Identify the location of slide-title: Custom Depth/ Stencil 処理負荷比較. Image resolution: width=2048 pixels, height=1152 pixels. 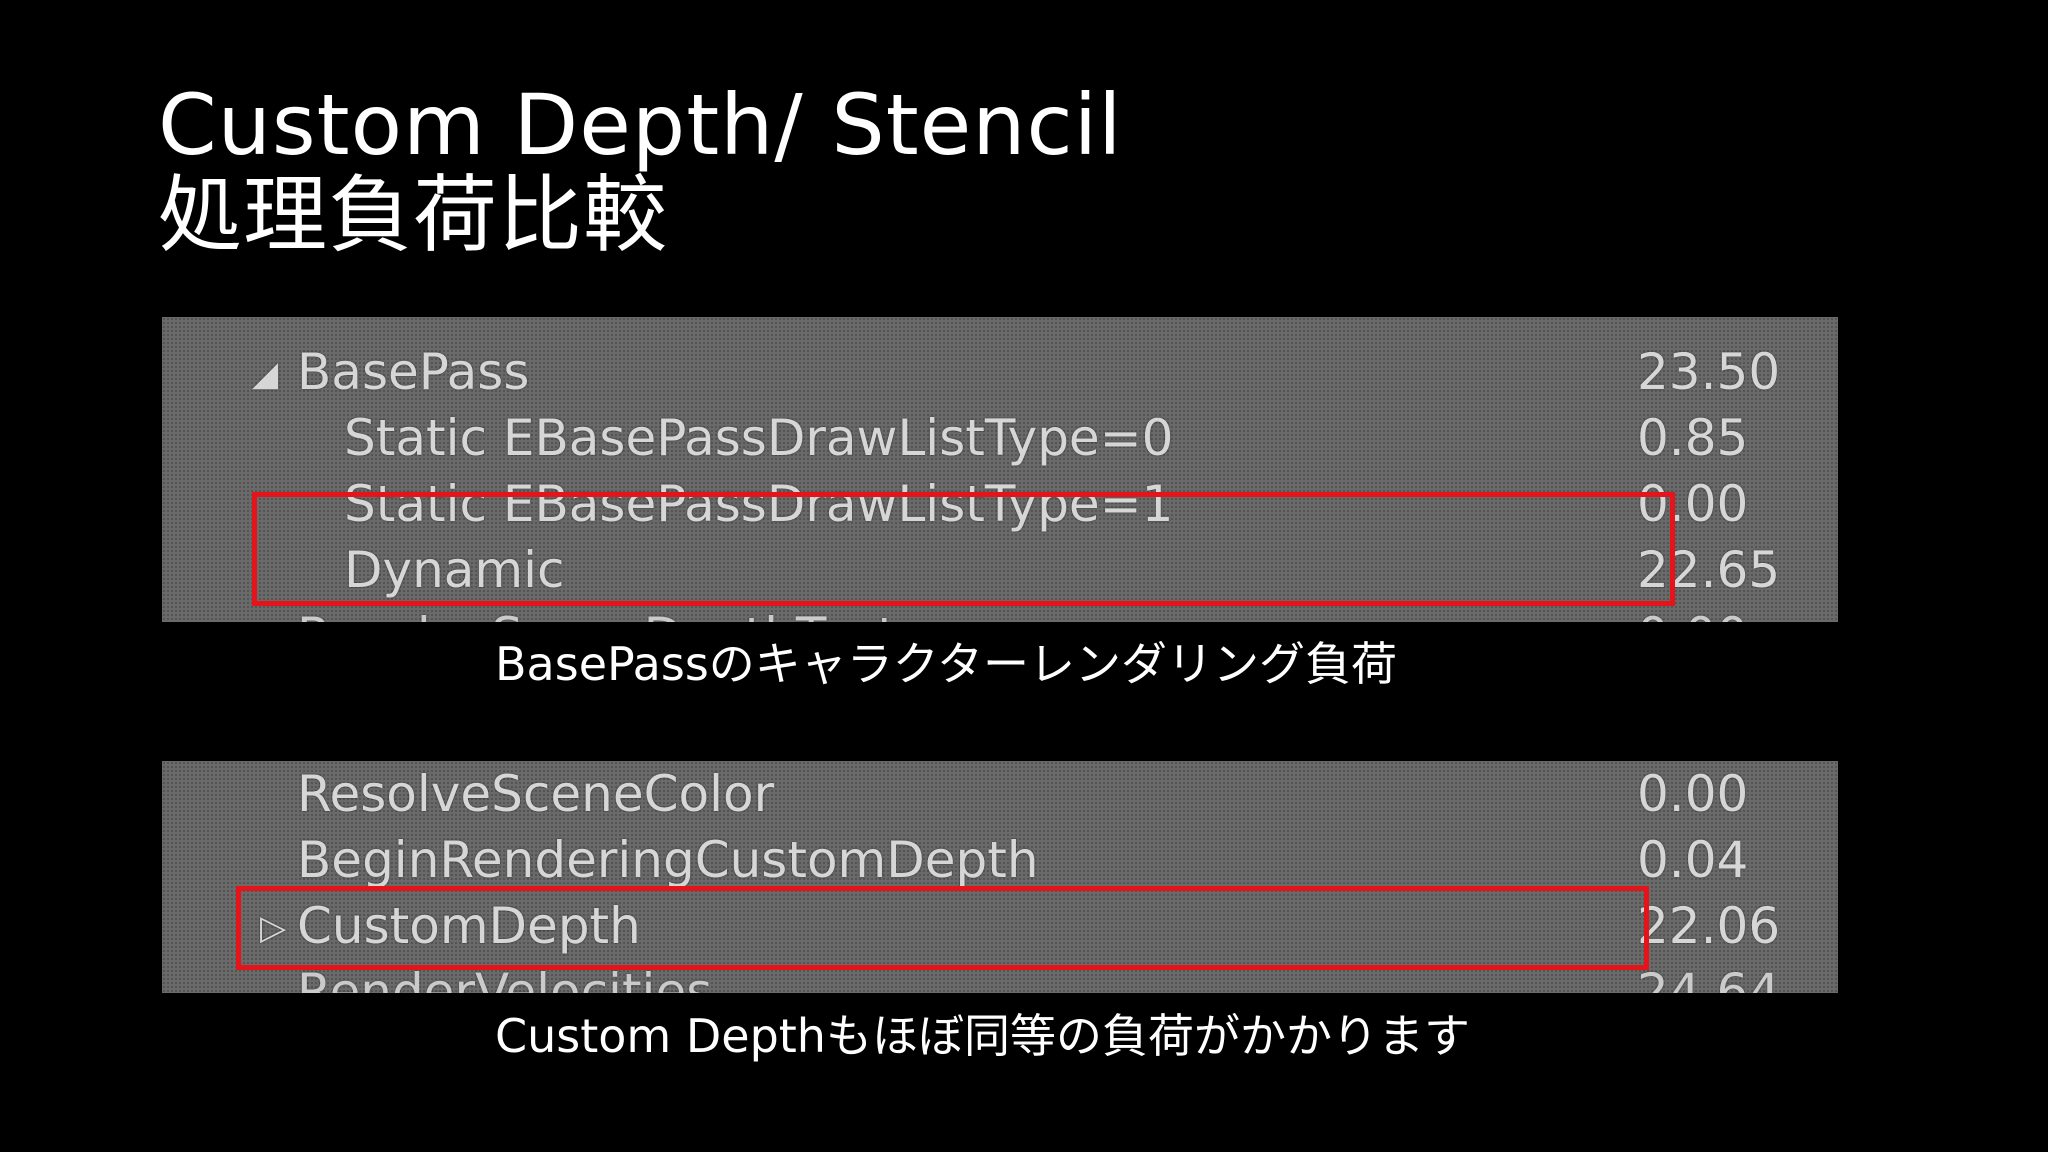
(640, 170).